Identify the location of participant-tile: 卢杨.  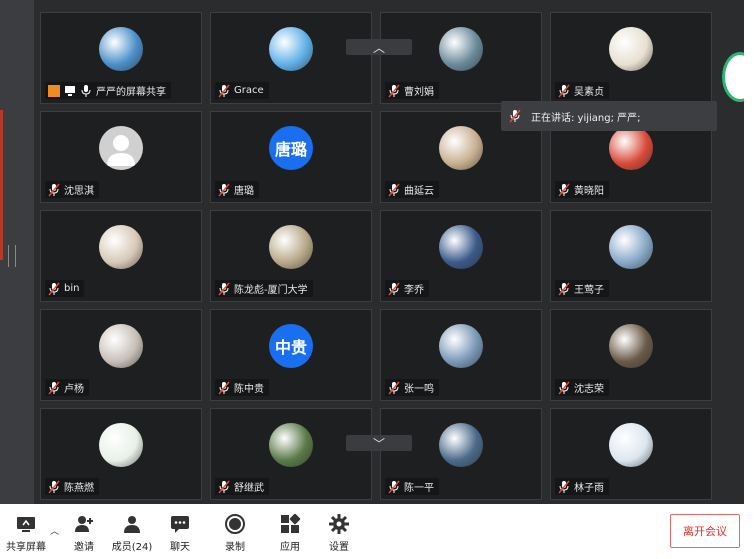
(121, 355).